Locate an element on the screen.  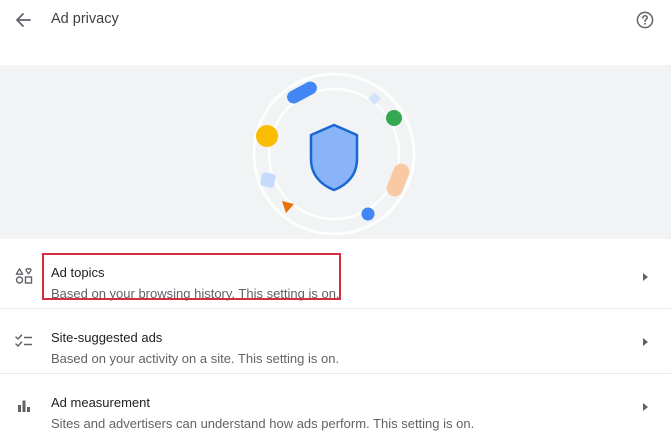
peach-pill-shape is located at coordinates (398, 180).